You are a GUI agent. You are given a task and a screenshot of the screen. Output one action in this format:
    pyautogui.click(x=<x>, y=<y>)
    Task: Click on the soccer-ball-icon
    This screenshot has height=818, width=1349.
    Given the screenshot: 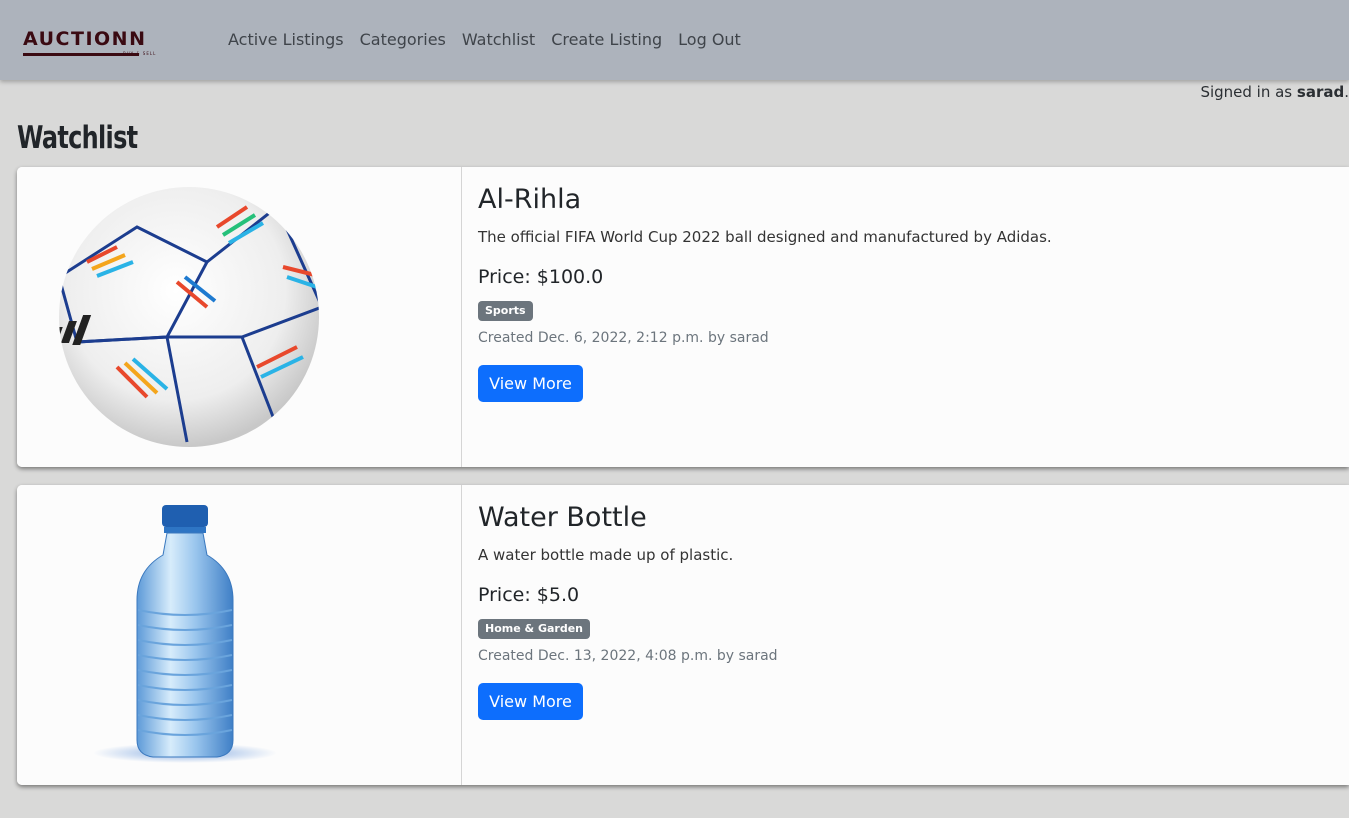 What is the action you would take?
    pyautogui.click(x=189, y=317)
    